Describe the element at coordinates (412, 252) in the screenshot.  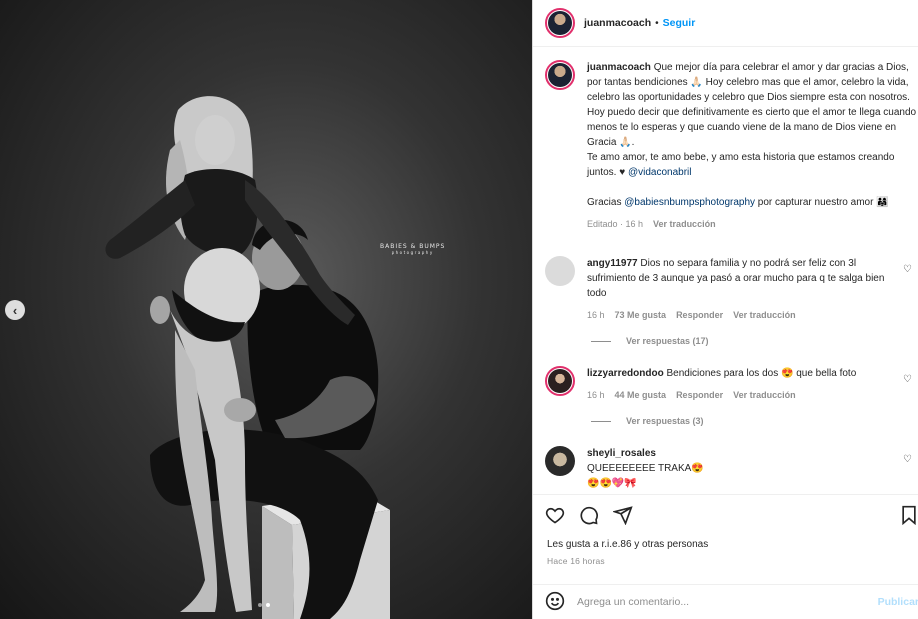
I see `watermark-subtitle: photography` at that location.